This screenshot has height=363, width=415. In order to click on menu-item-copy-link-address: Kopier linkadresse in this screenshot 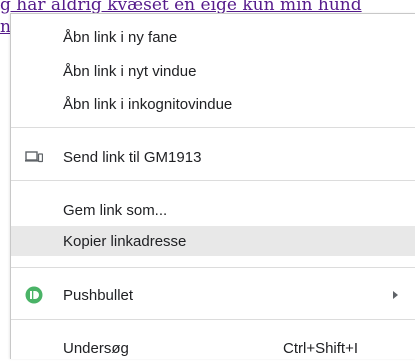, I will do `click(213, 241)`.